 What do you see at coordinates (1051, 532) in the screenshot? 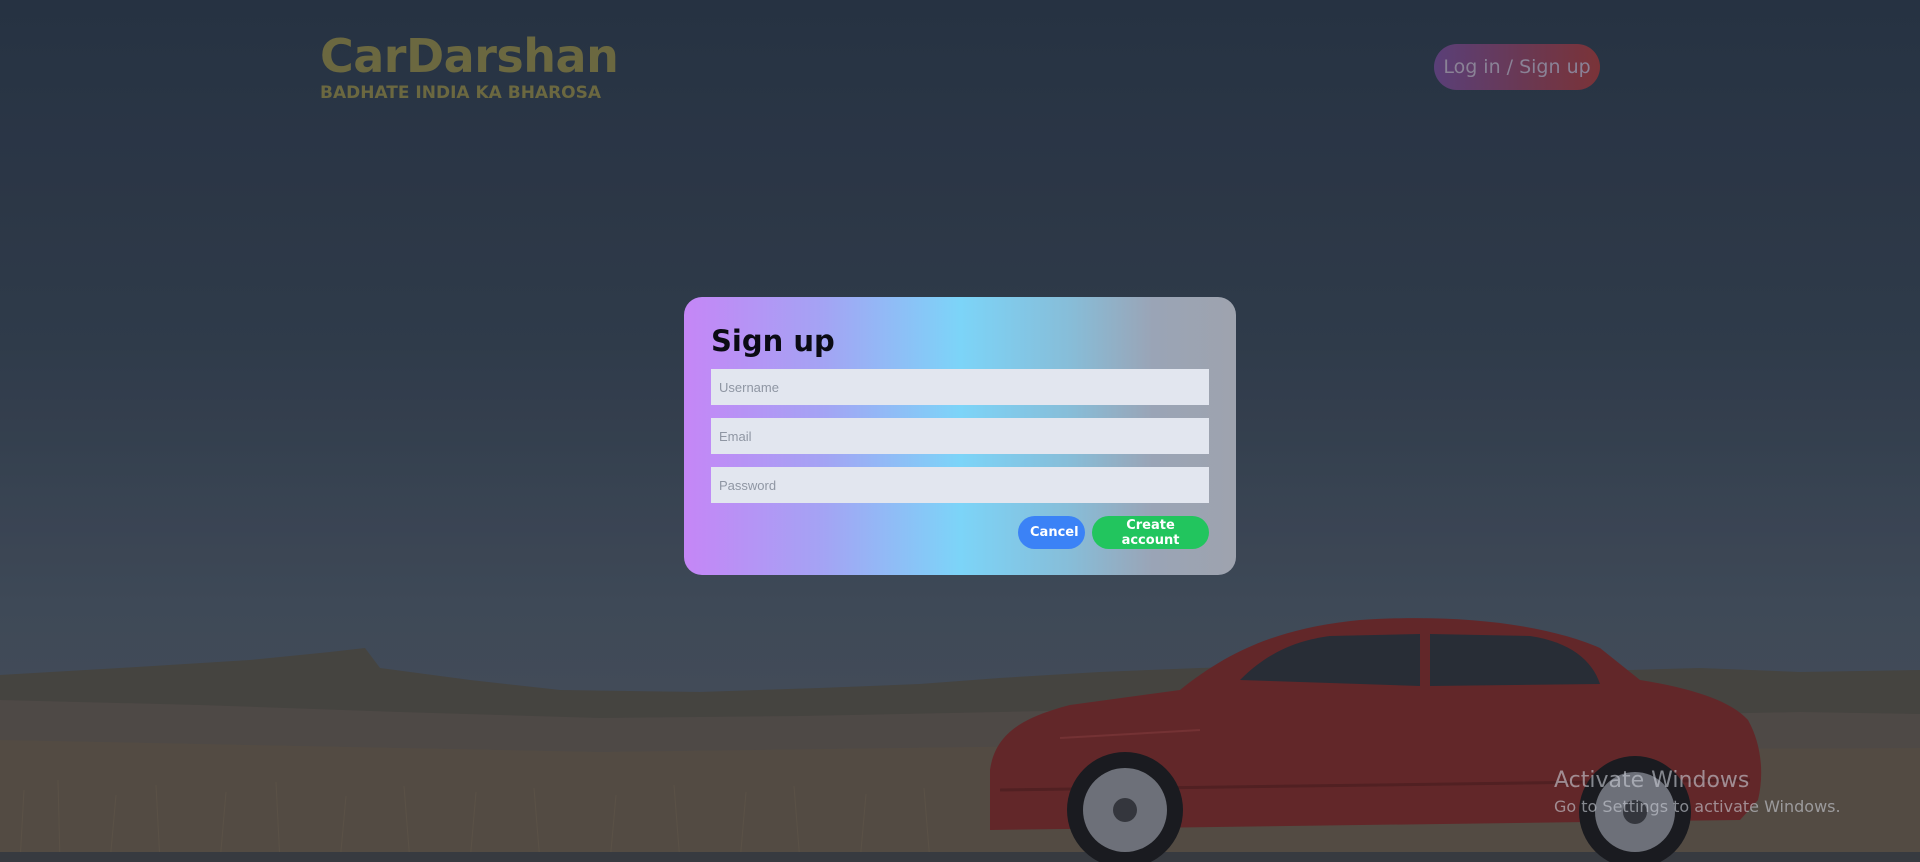
I see `cancel-button: Cancel` at bounding box center [1051, 532].